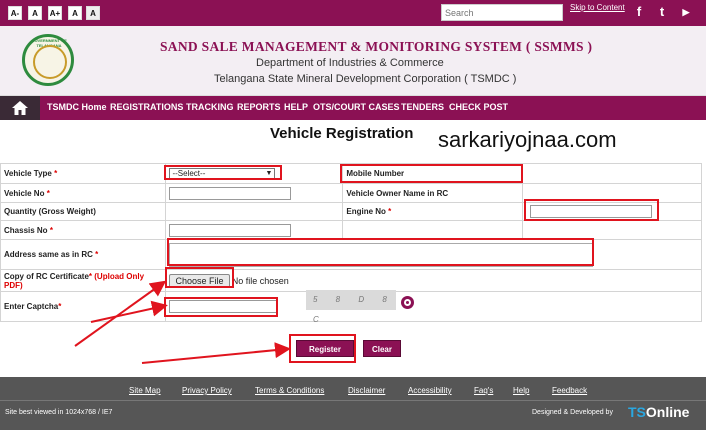 The height and width of the screenshot is (430, 706). I want to click on annotation-arrows, so click(182, 322).